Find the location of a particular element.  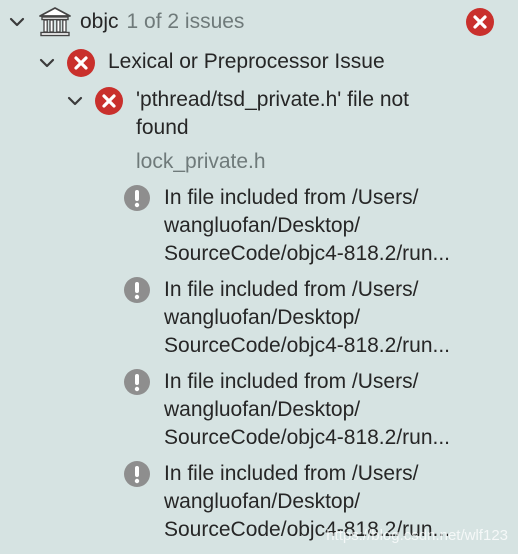

issue-count: 1 of 2 issues is located at coordinates (185, 21).